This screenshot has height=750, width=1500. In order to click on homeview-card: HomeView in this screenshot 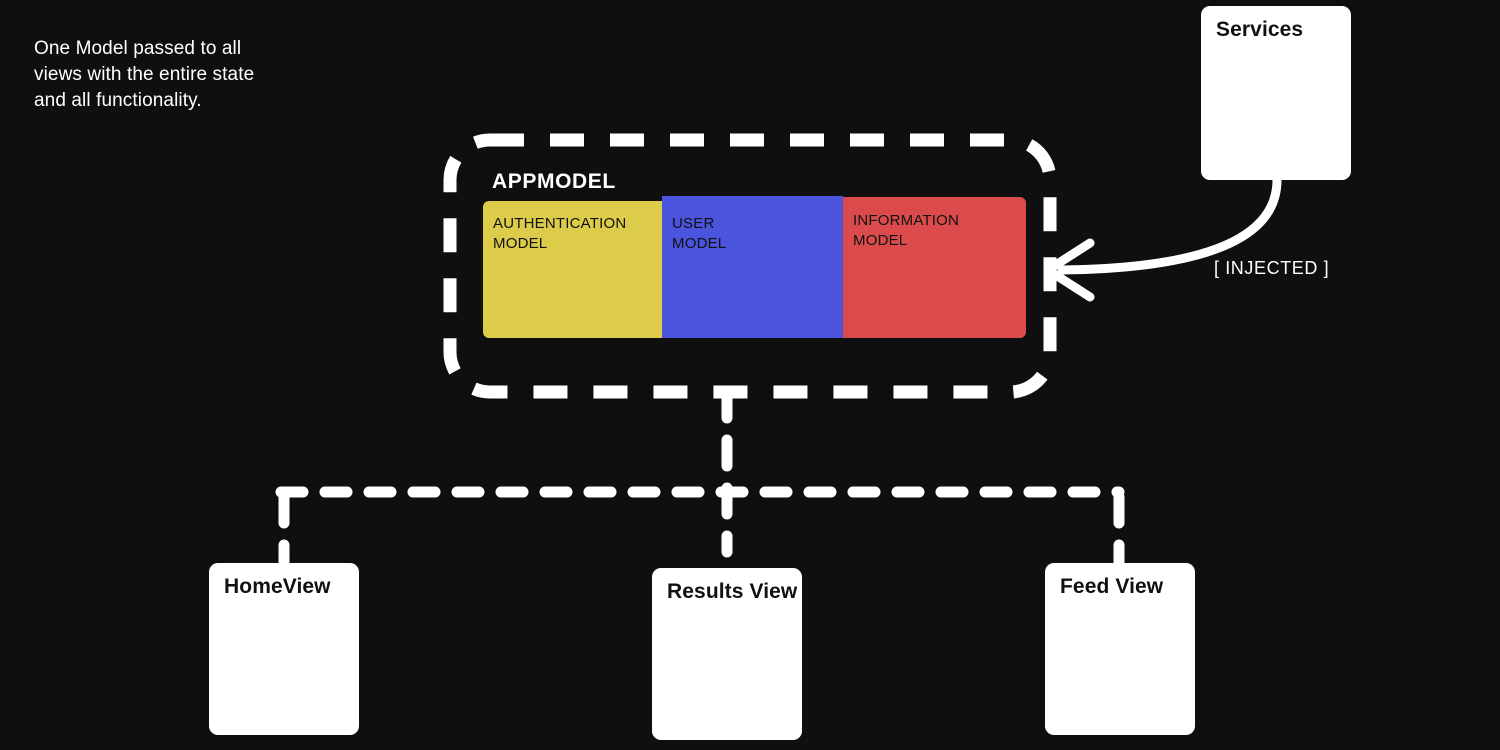, I will do `click(284, 649)`.